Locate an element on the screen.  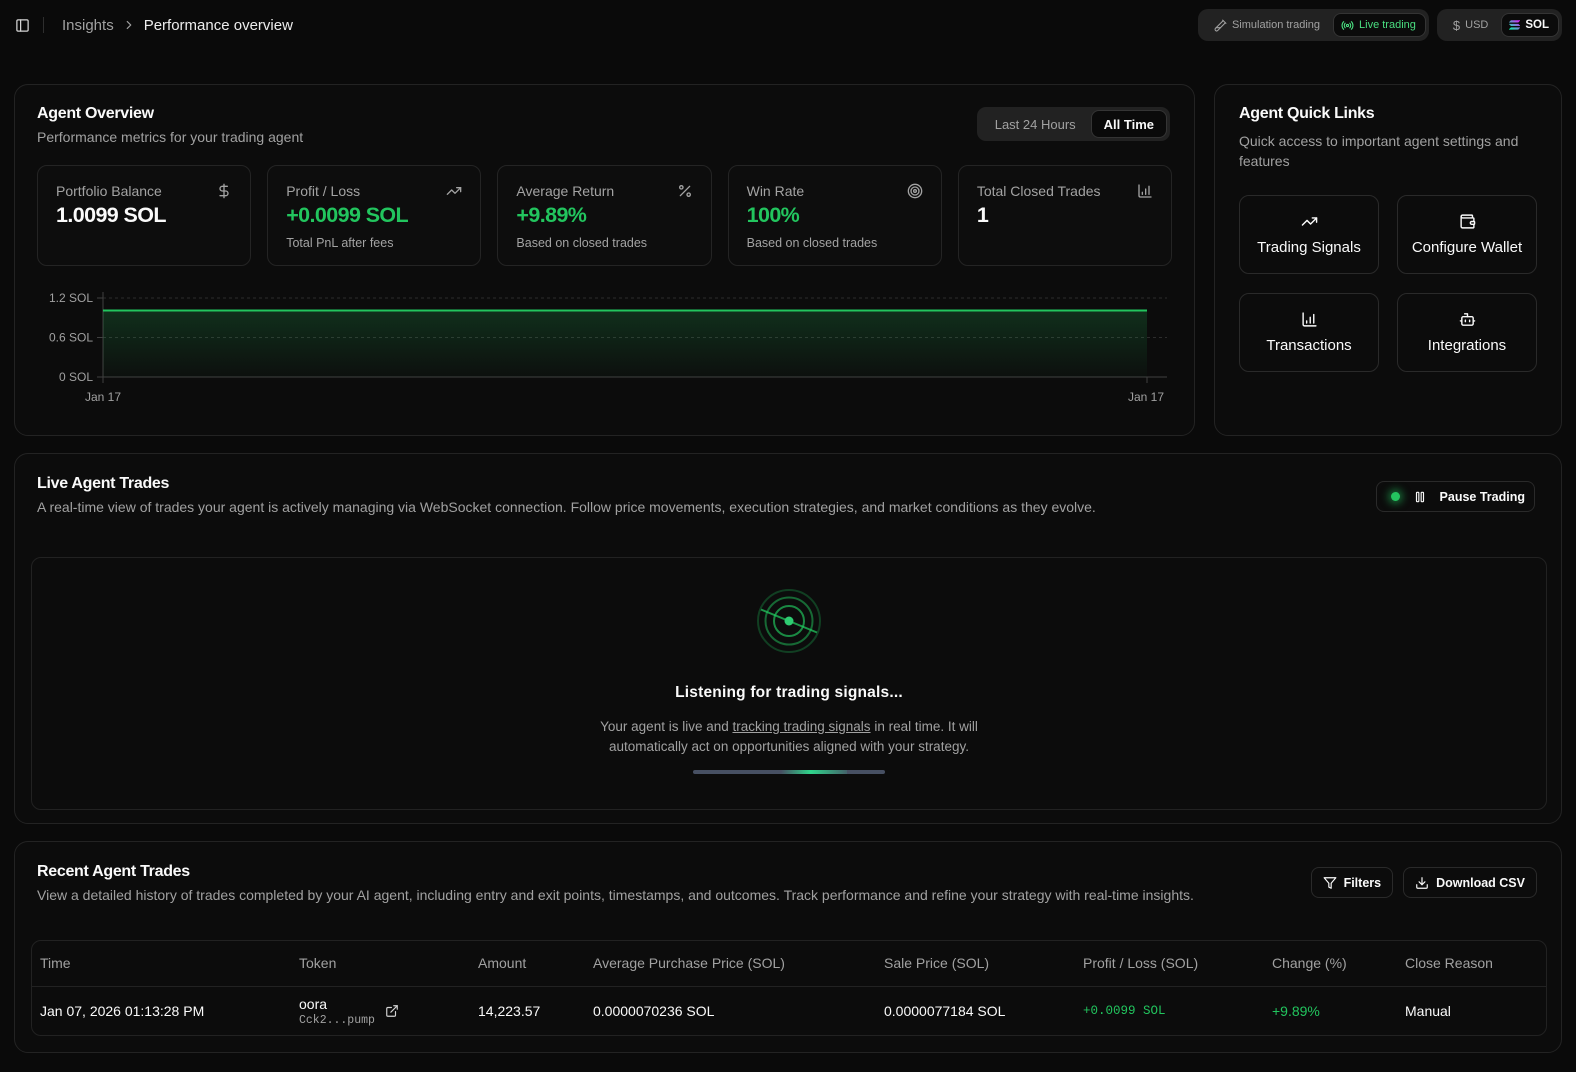
svg-text: 0 SOL is located at coordinates (76, 377).